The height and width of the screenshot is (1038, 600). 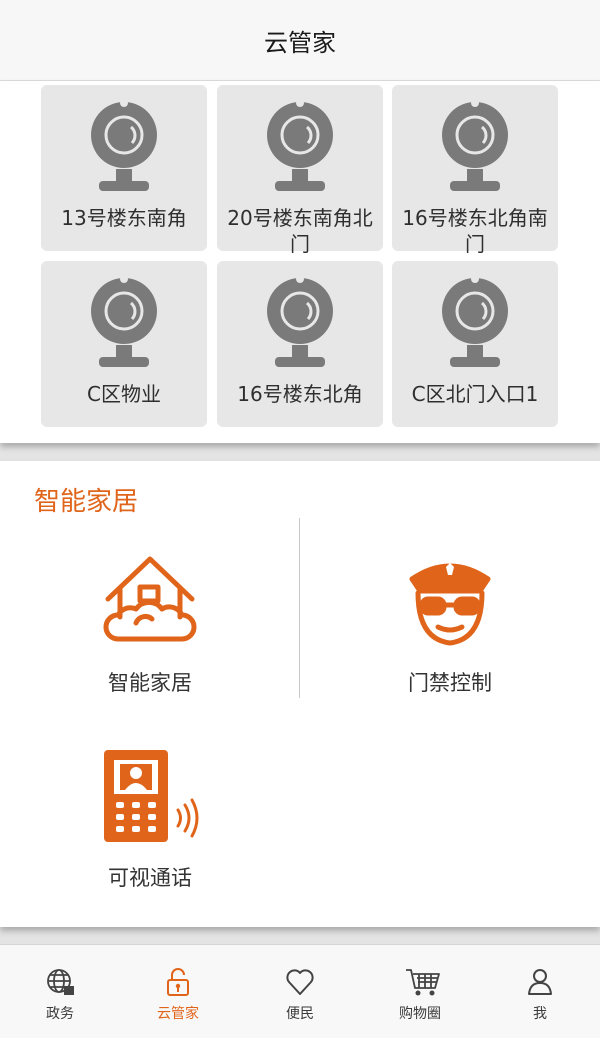 I want to click on tab-me: 我, so click(x=540, y=991).